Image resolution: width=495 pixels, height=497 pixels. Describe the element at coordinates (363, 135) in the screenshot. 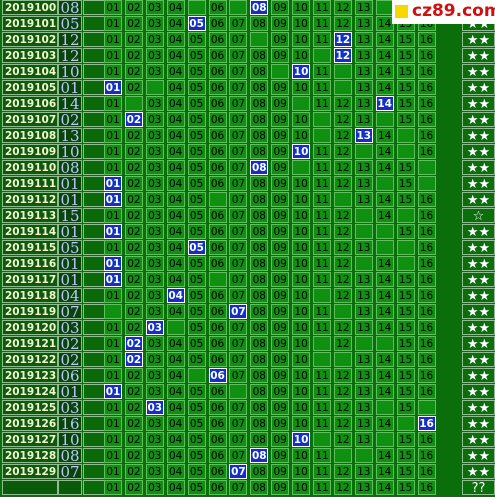

I see `hit-number-cell: 13` at that location.